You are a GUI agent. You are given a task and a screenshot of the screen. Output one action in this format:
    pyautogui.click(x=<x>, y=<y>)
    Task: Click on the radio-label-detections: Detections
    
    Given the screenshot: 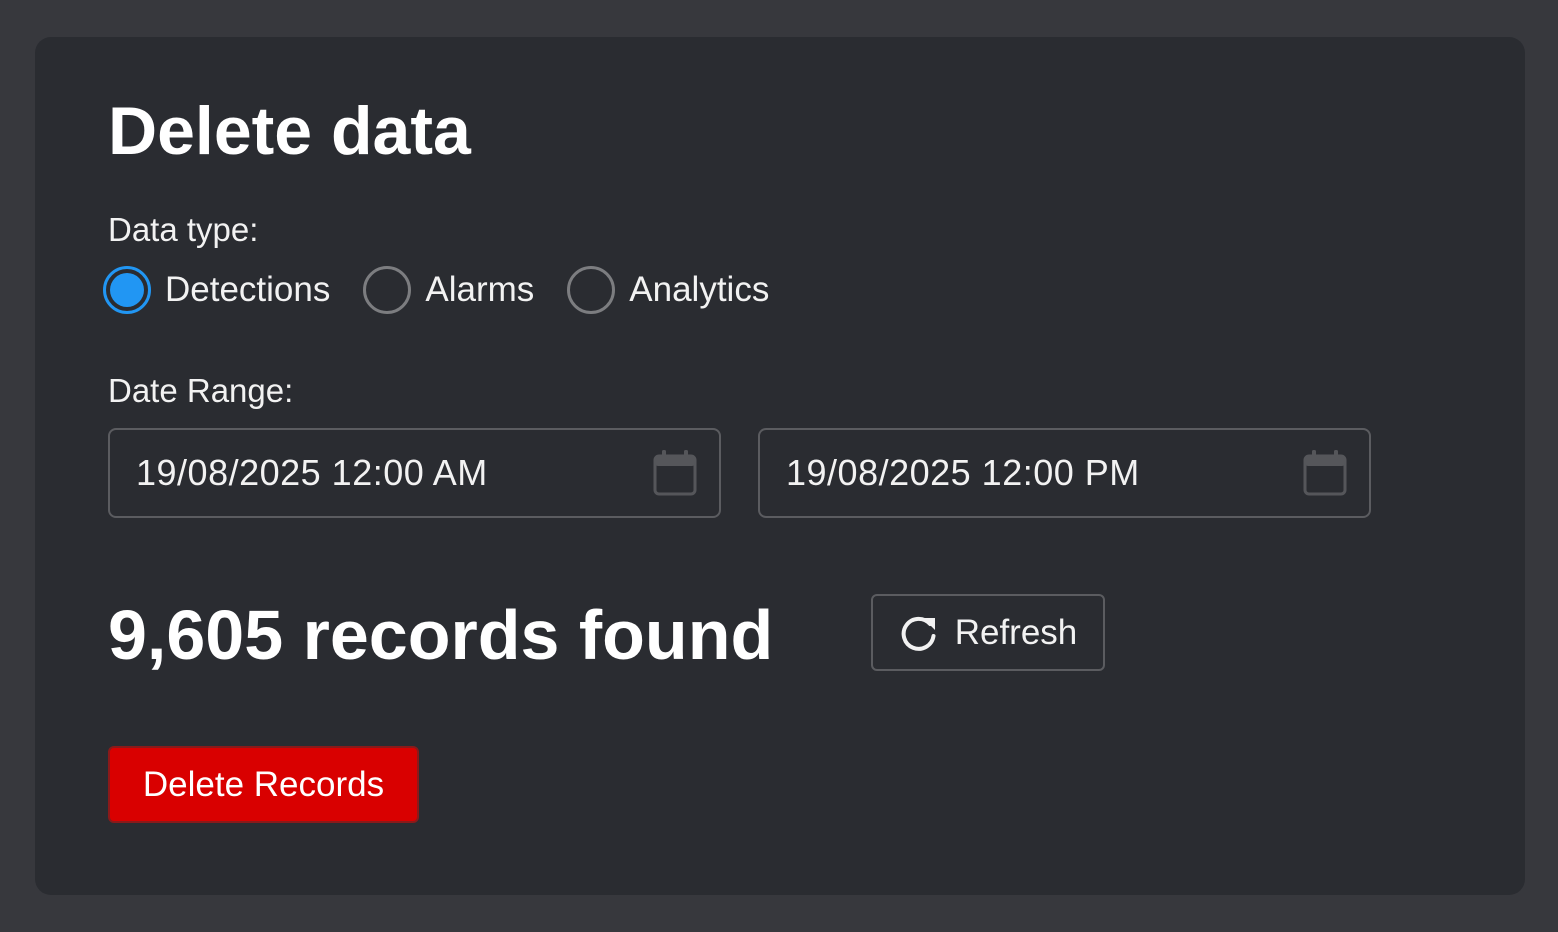 What is the action you would take?
    pyautogui.click(x=248, y=289)
    